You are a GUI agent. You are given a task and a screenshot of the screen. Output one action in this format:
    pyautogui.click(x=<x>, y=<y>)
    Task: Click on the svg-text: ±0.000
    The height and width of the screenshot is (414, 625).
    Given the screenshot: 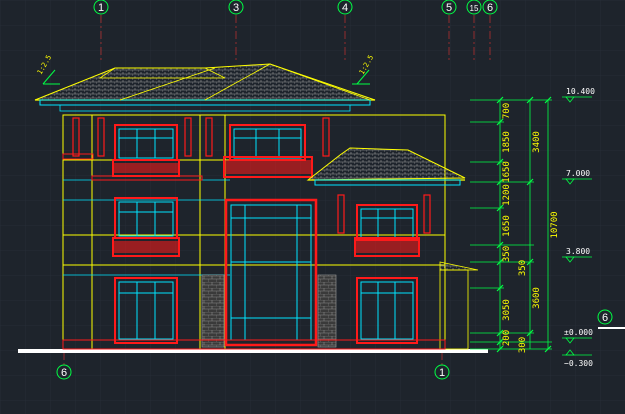 What is the action you would take?
    pyautogui.click(x=578, y=332)
    